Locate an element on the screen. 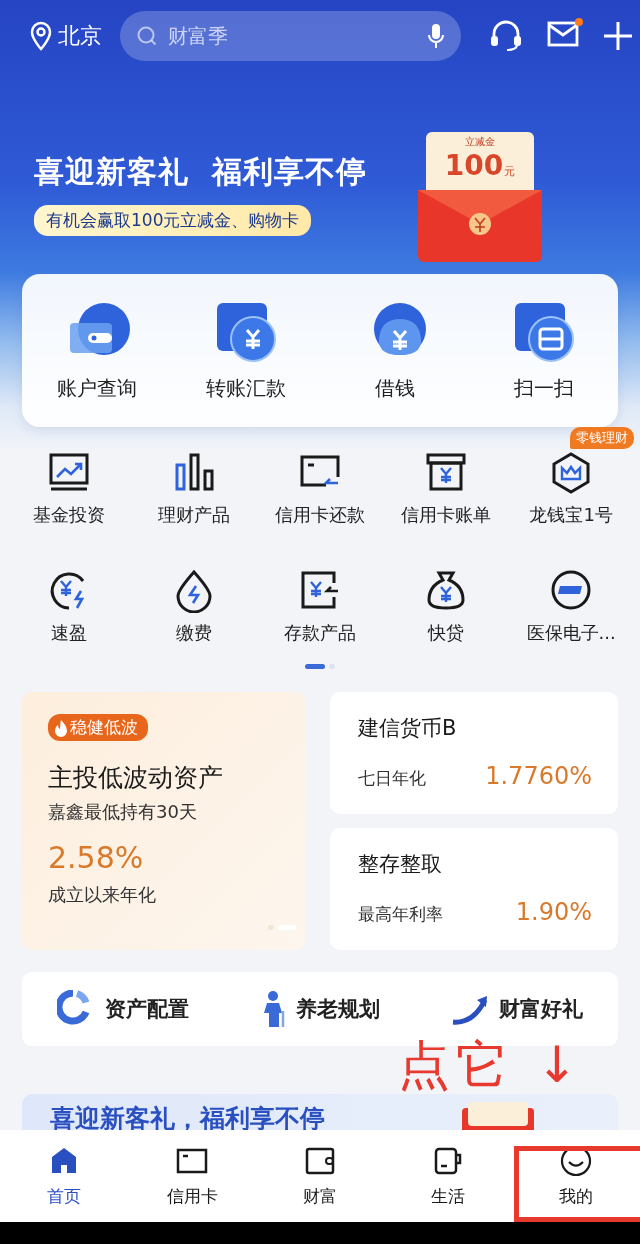  rate-value: 1.90% is located at coordinates (553, 912).